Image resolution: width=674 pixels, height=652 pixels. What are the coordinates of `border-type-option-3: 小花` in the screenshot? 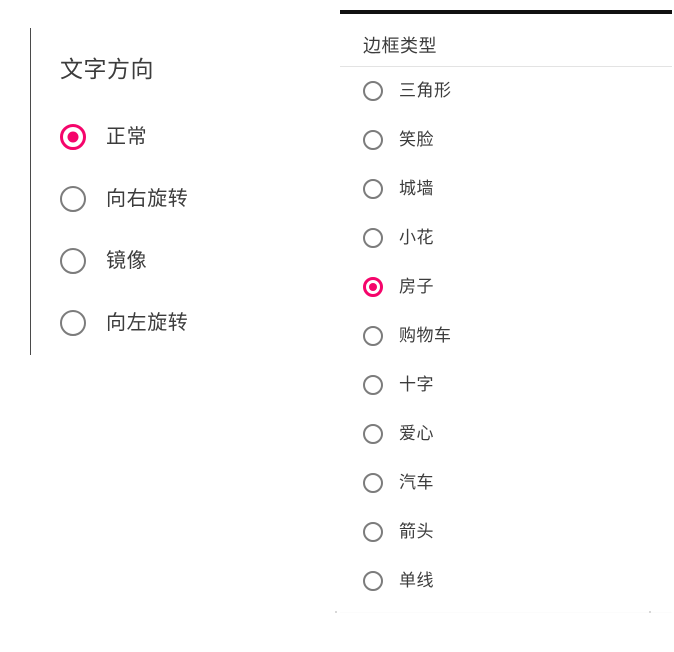 It's located at (513, 237).